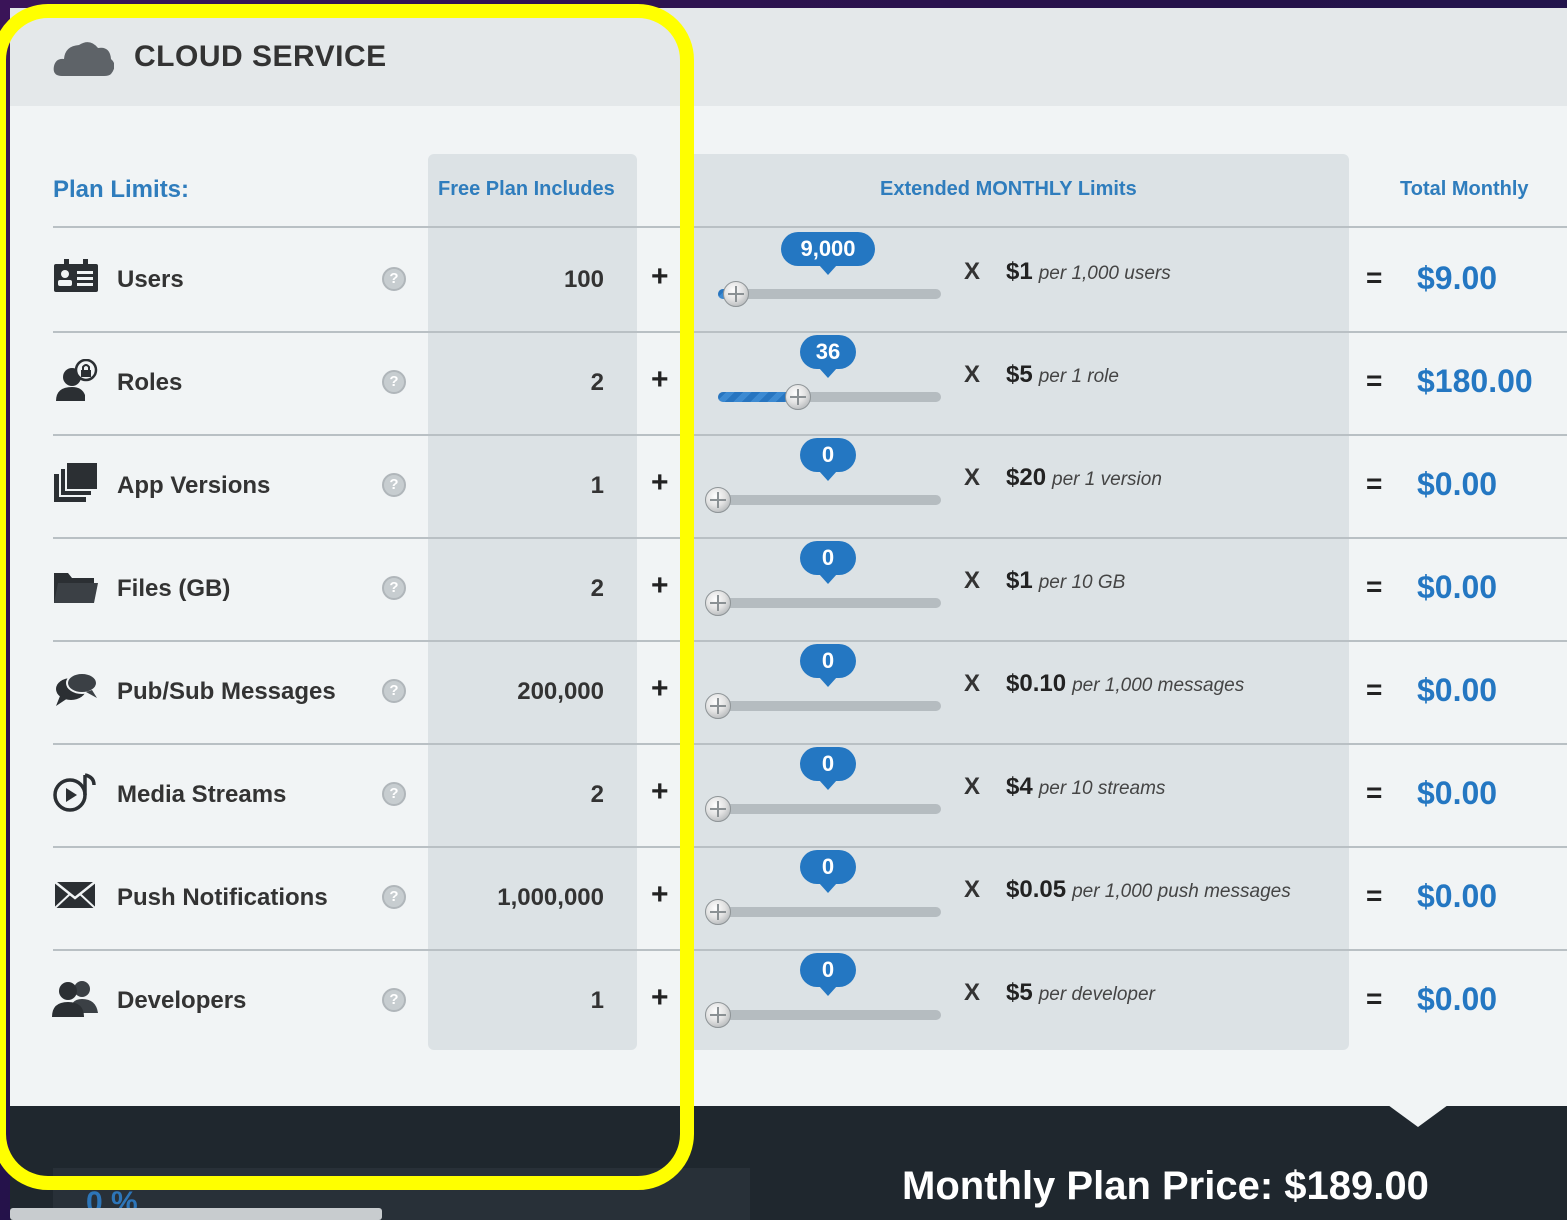 Image resolution: width=1567 pixels, height=1220 pixels. Describe the element at coordinates (788, 57) in the screenshot. I see `panel-header: CLOUD SERVICE` at that location.